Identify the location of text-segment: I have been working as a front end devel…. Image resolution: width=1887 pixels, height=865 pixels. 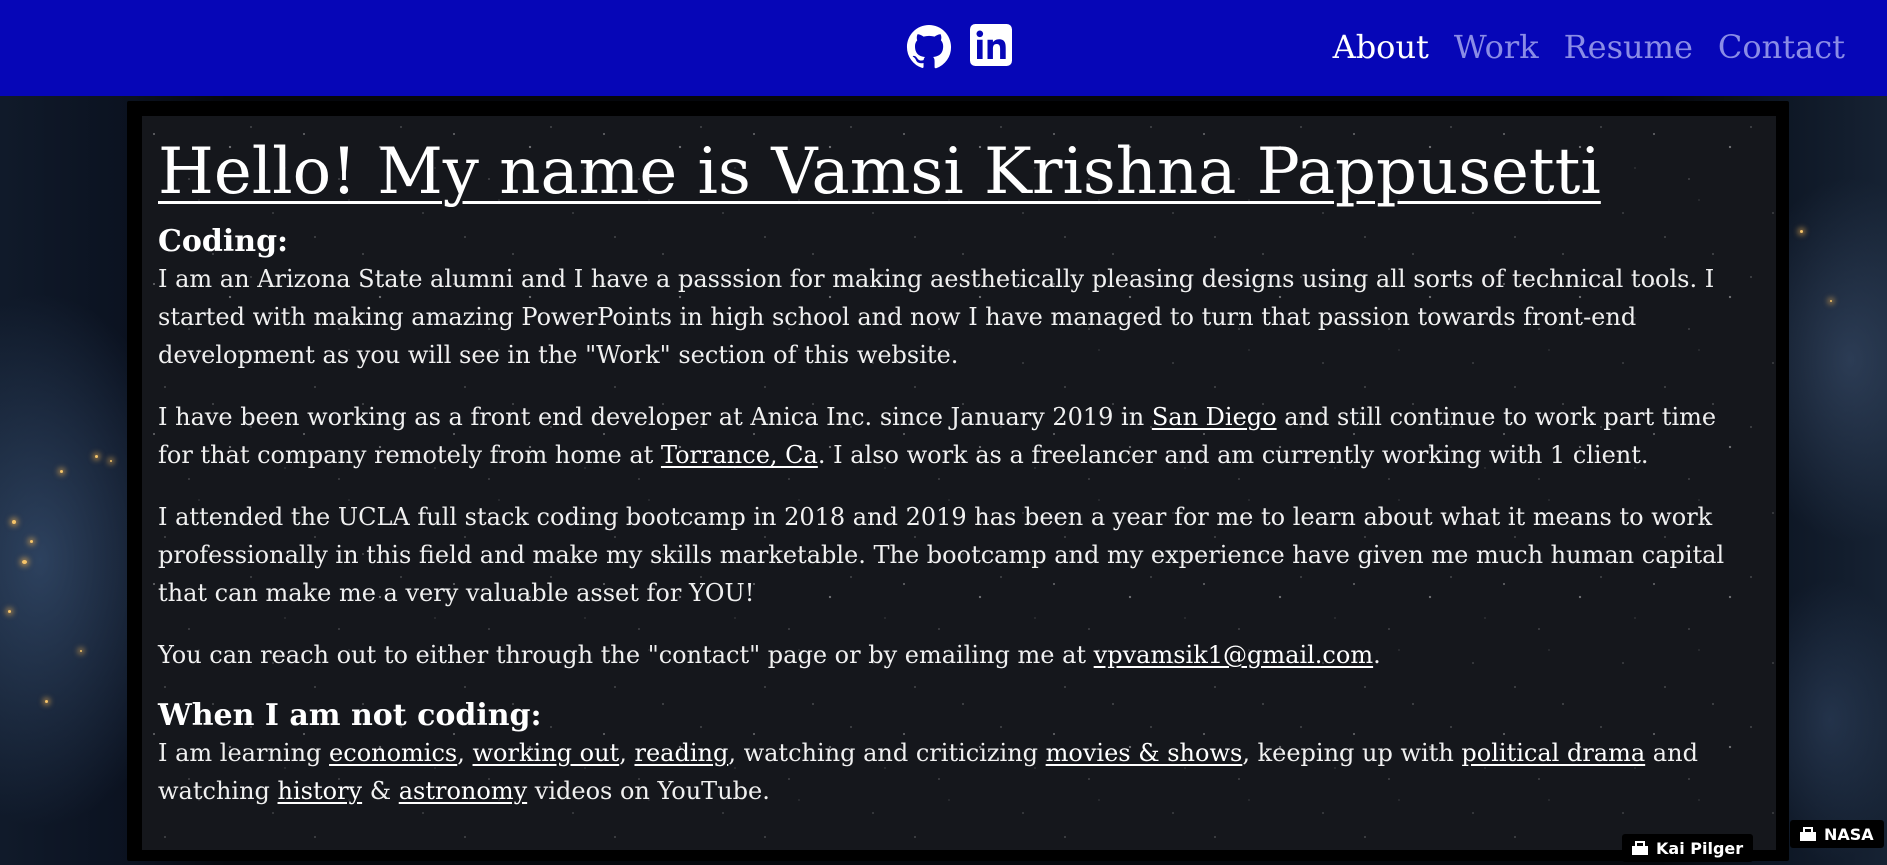
(655, 417).